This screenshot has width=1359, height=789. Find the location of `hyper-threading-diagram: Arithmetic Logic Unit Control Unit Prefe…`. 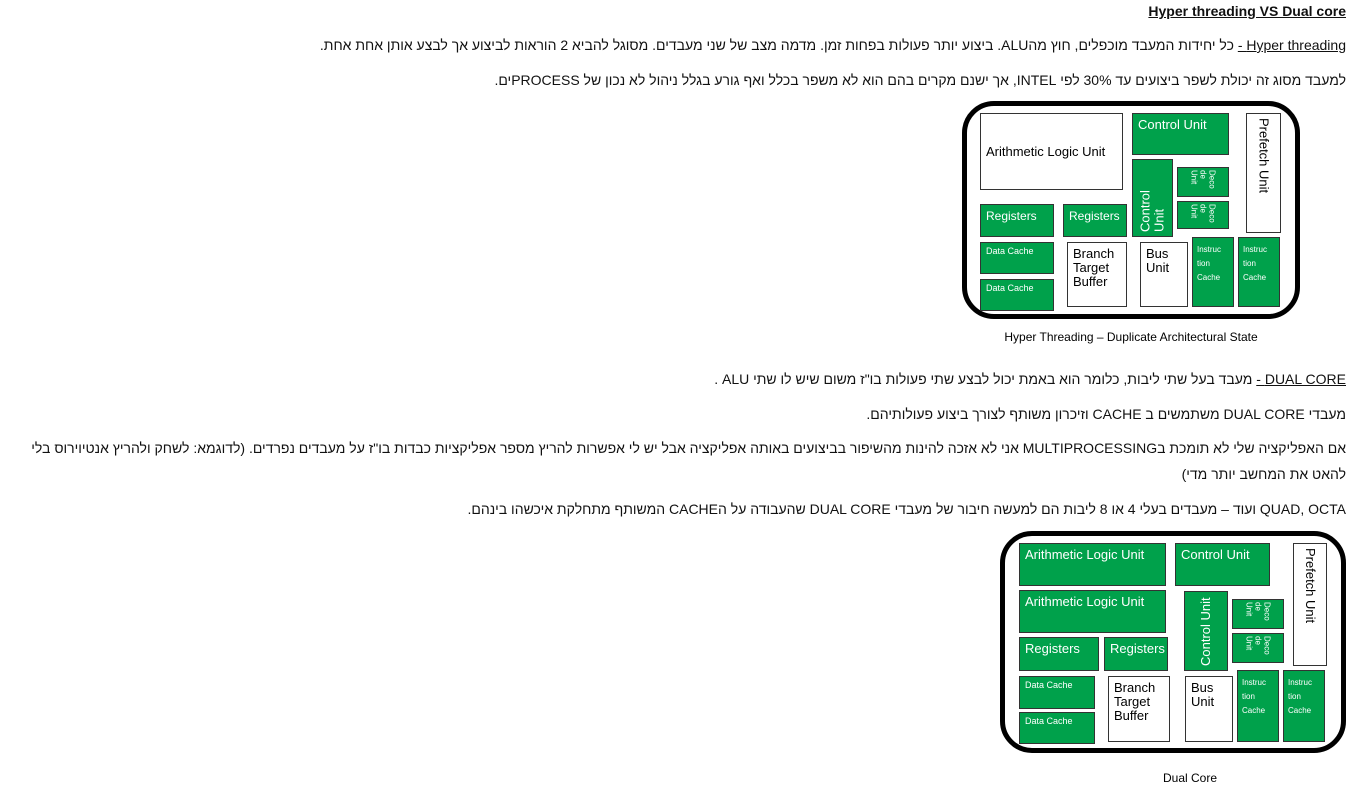

hyper-threading-diagram: Arithmetic Logic Unit Control Unit Prefe… is located at coordinates (1131, 210).